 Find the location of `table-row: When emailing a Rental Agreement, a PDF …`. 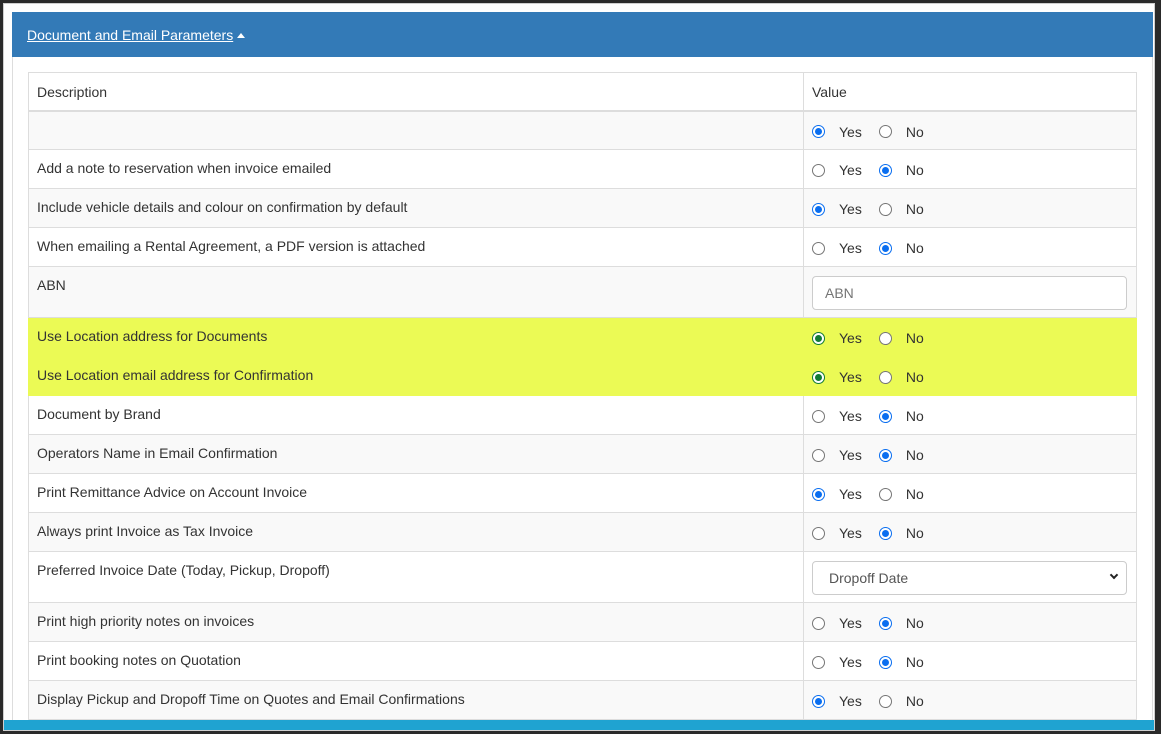

table-row: When emailing a Rental Agreement, a PDF … is located at coordinates (582, 247).